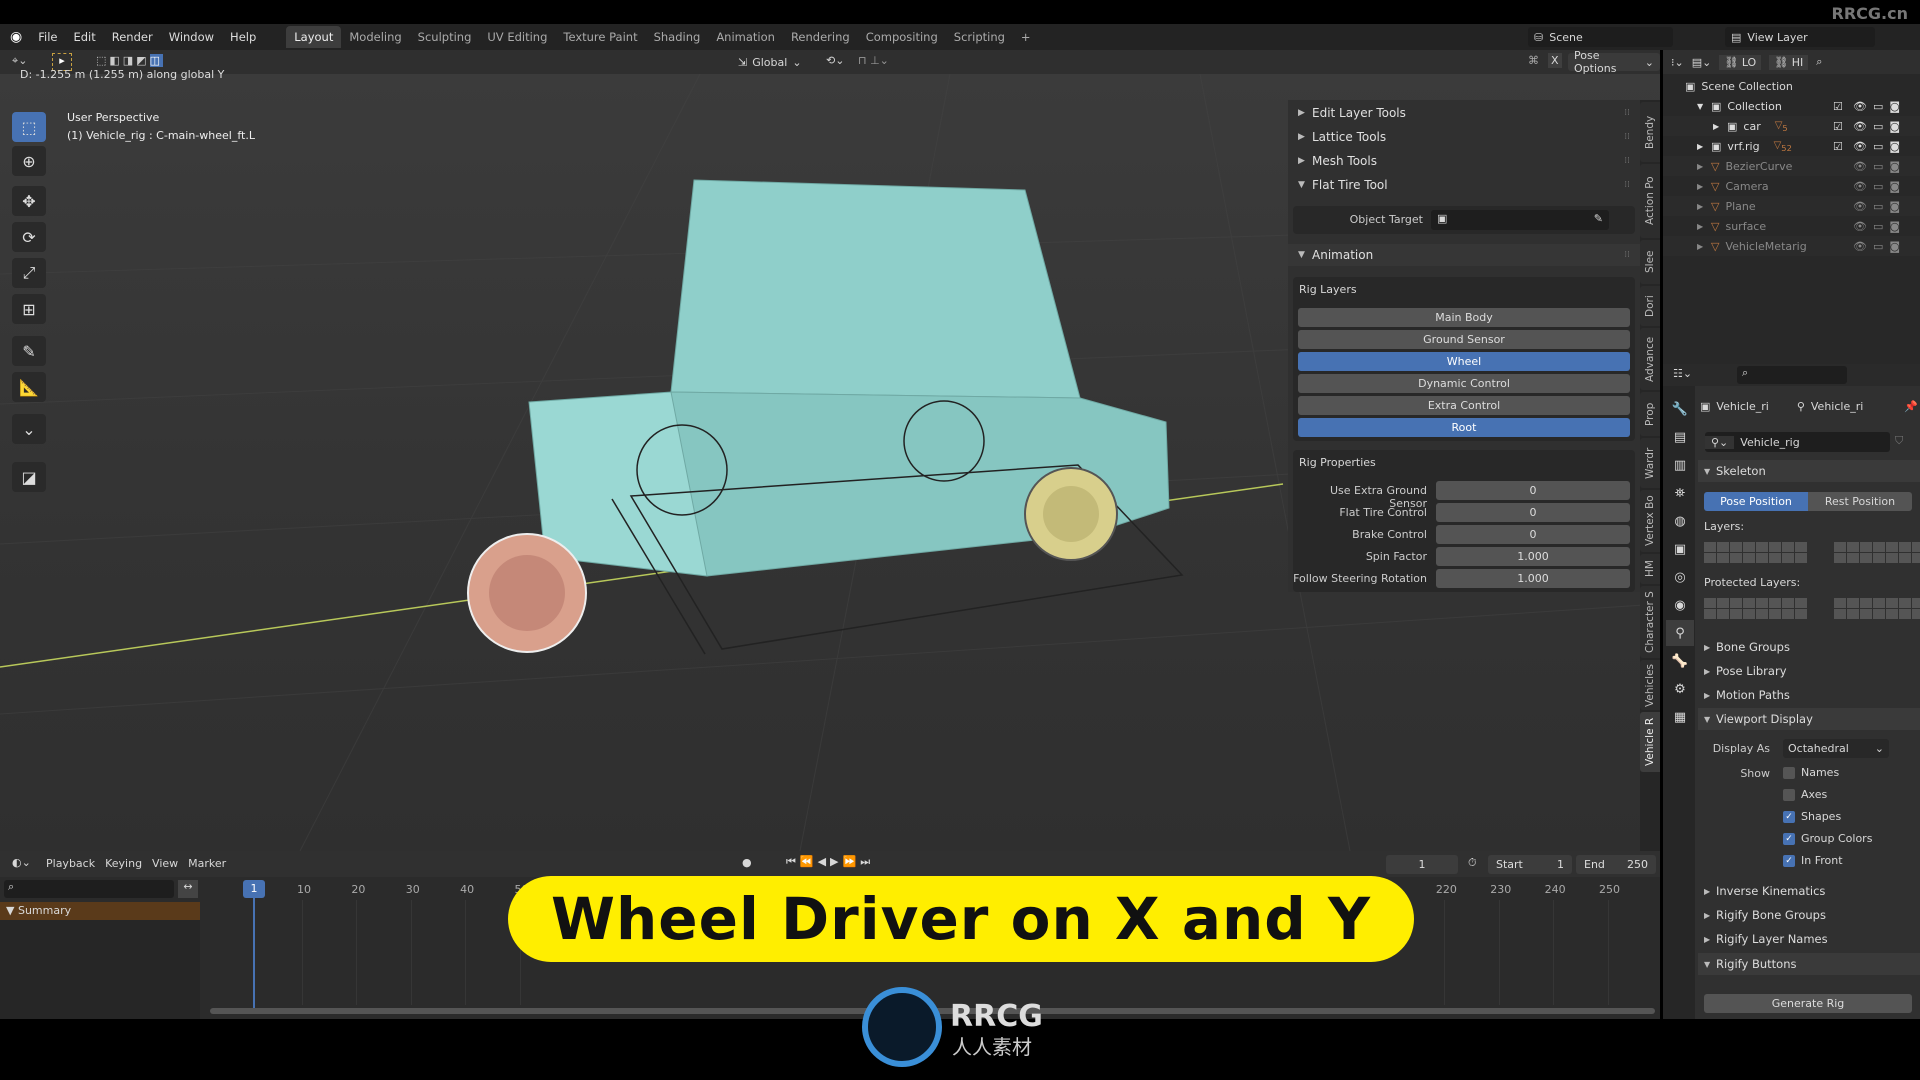 The width and height of the screenshot is (1920, 1080). I want to click on properties-tab-icon: ▤, so click(1680, 437).